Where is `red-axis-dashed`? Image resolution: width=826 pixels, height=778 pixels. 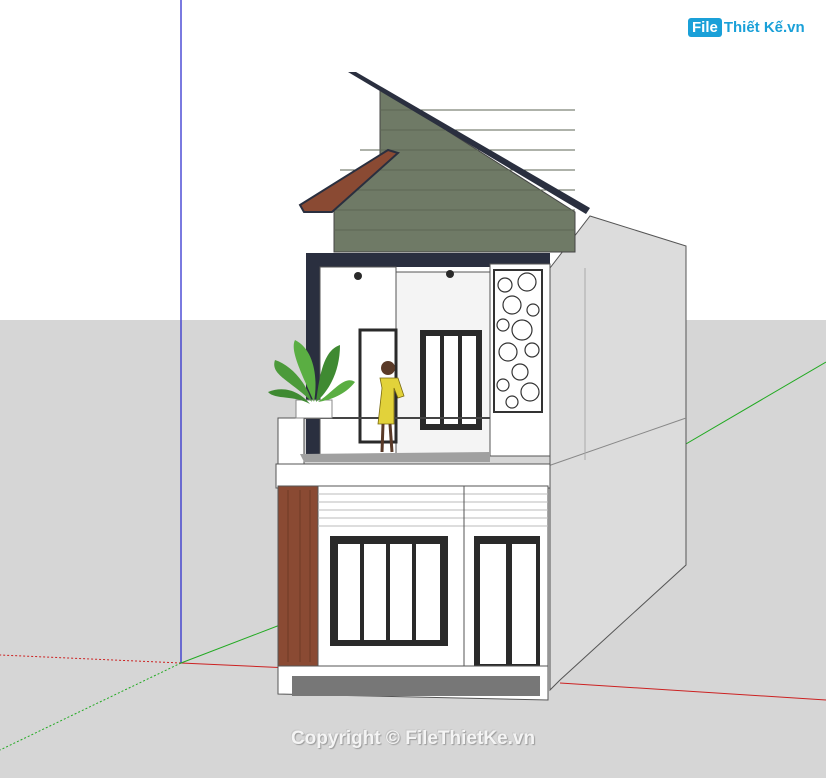 red-axis-dashed is located at coordinates (91, 659).